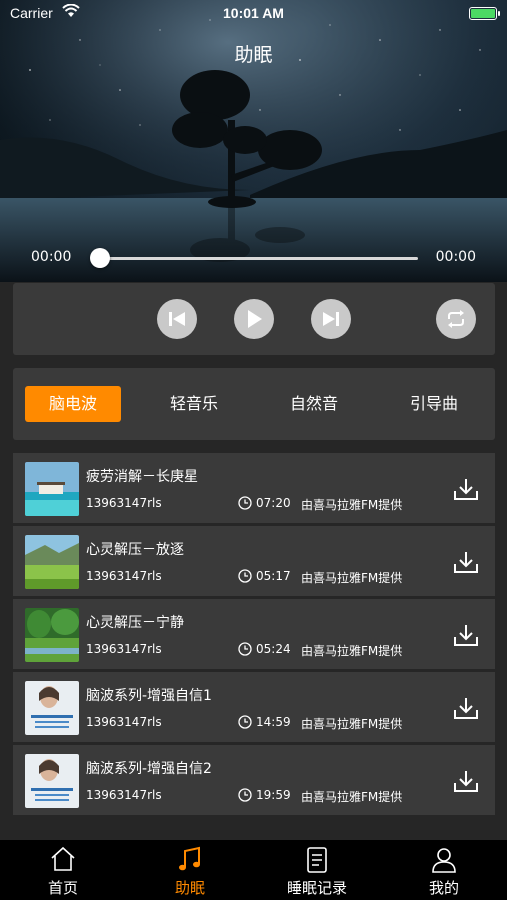  I want to click on play-icon, so click(255, 319).